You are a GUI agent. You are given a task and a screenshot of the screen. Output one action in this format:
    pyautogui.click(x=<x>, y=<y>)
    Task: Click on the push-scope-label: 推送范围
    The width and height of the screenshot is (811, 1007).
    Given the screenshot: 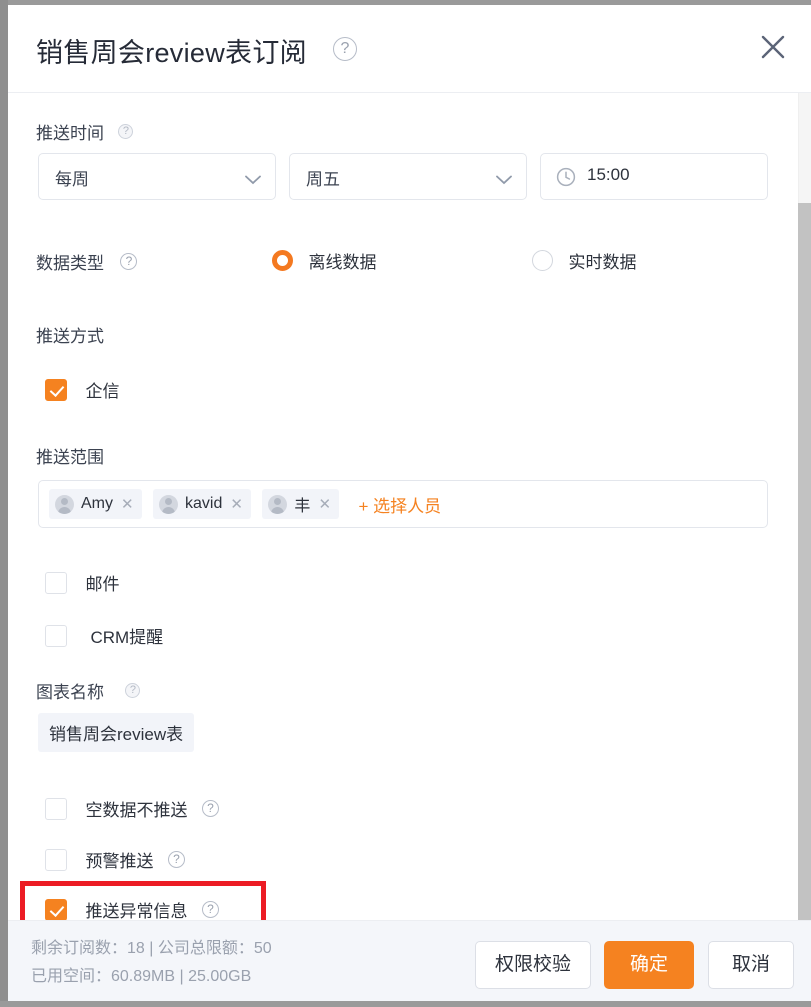 What is the action you would take?
    pyautogui.click(x=70, y=457)
    